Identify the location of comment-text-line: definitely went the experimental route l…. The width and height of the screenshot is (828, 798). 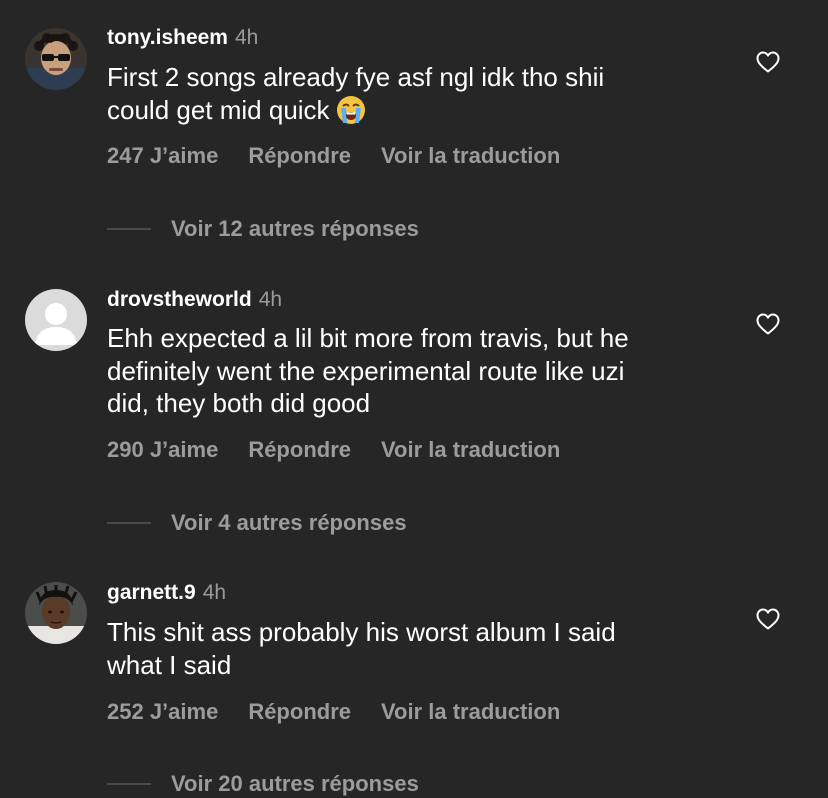
(366, 370).